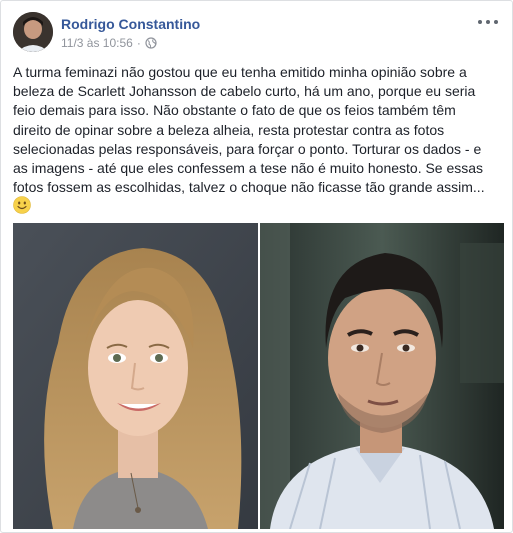 The width and height of the screenshot is (513, 533). I want to click on globe-icon, so click(151, 43).